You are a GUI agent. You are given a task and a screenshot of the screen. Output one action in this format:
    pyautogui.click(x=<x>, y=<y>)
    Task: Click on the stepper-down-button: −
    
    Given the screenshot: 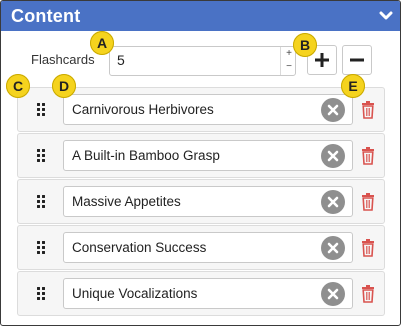 What is the action you would take?
    pyautogui.click(x=289, y=67)
    